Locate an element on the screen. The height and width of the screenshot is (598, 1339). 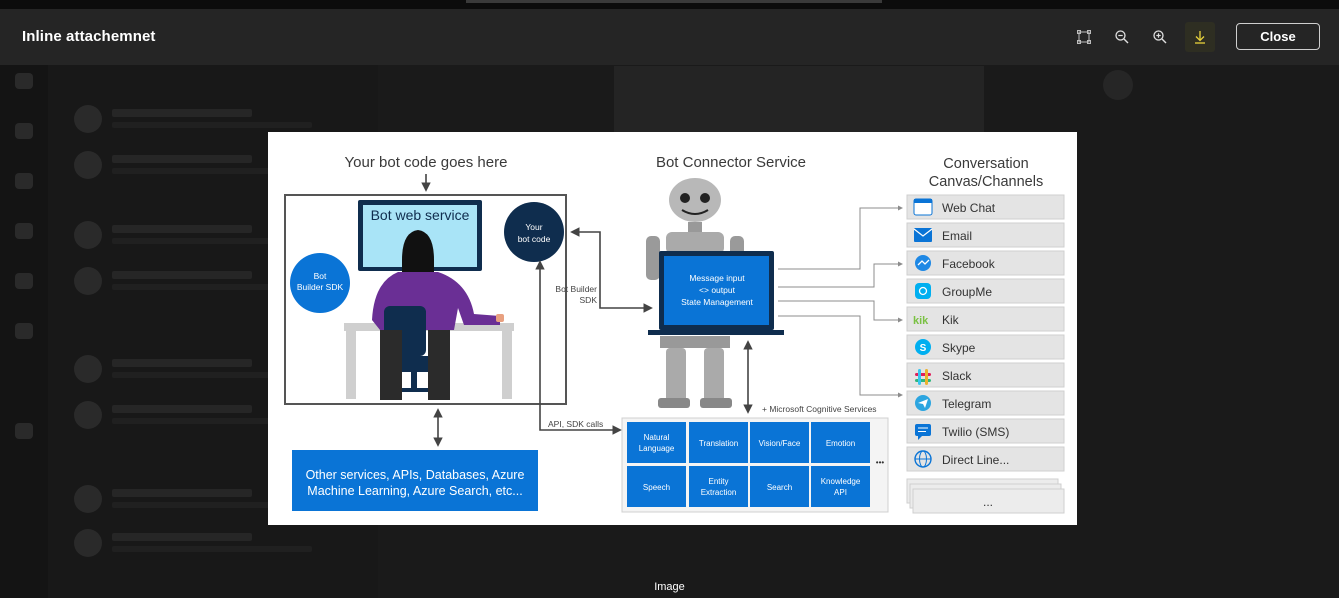
tile-label: API is located at coordinates (840, 492).